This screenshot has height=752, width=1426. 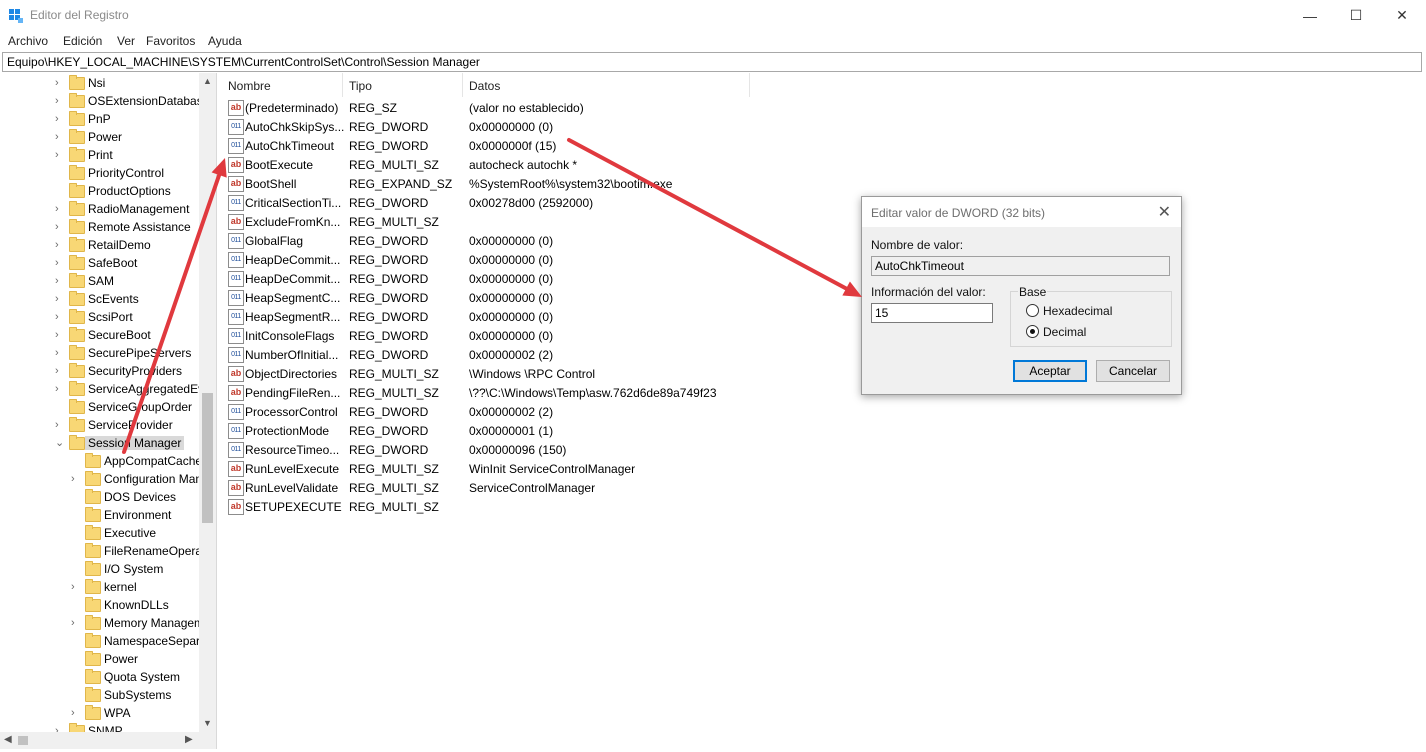 What do you see at coordinates (100, 569) in the screenshot?
I see `tree-item: I/O System` at bounding box center [100, 569].